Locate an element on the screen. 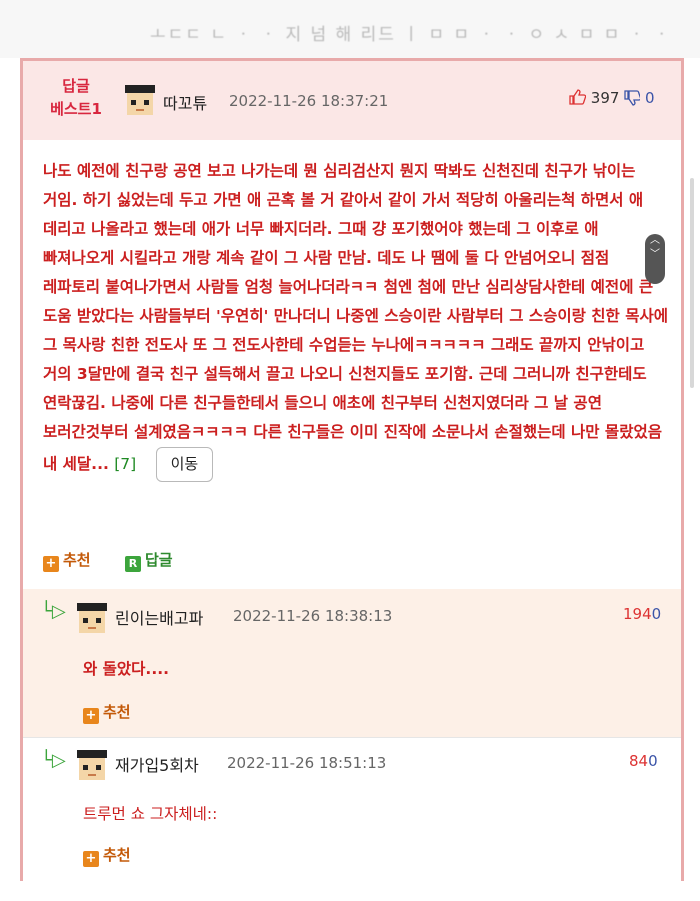 The height and width of the screenshot is (901, 700). scroll-handle: ︿ ﹀ is located at coordinates (655, 259).